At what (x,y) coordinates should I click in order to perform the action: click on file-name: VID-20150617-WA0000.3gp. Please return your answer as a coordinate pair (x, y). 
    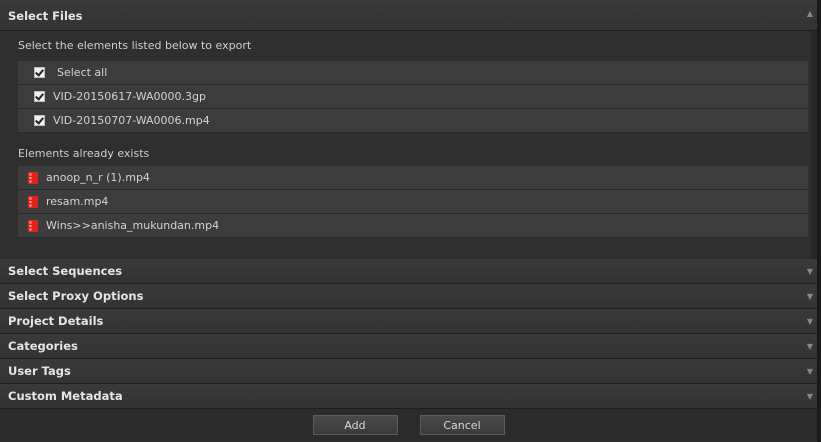
    Looking at the image, I should click on (129, 96).